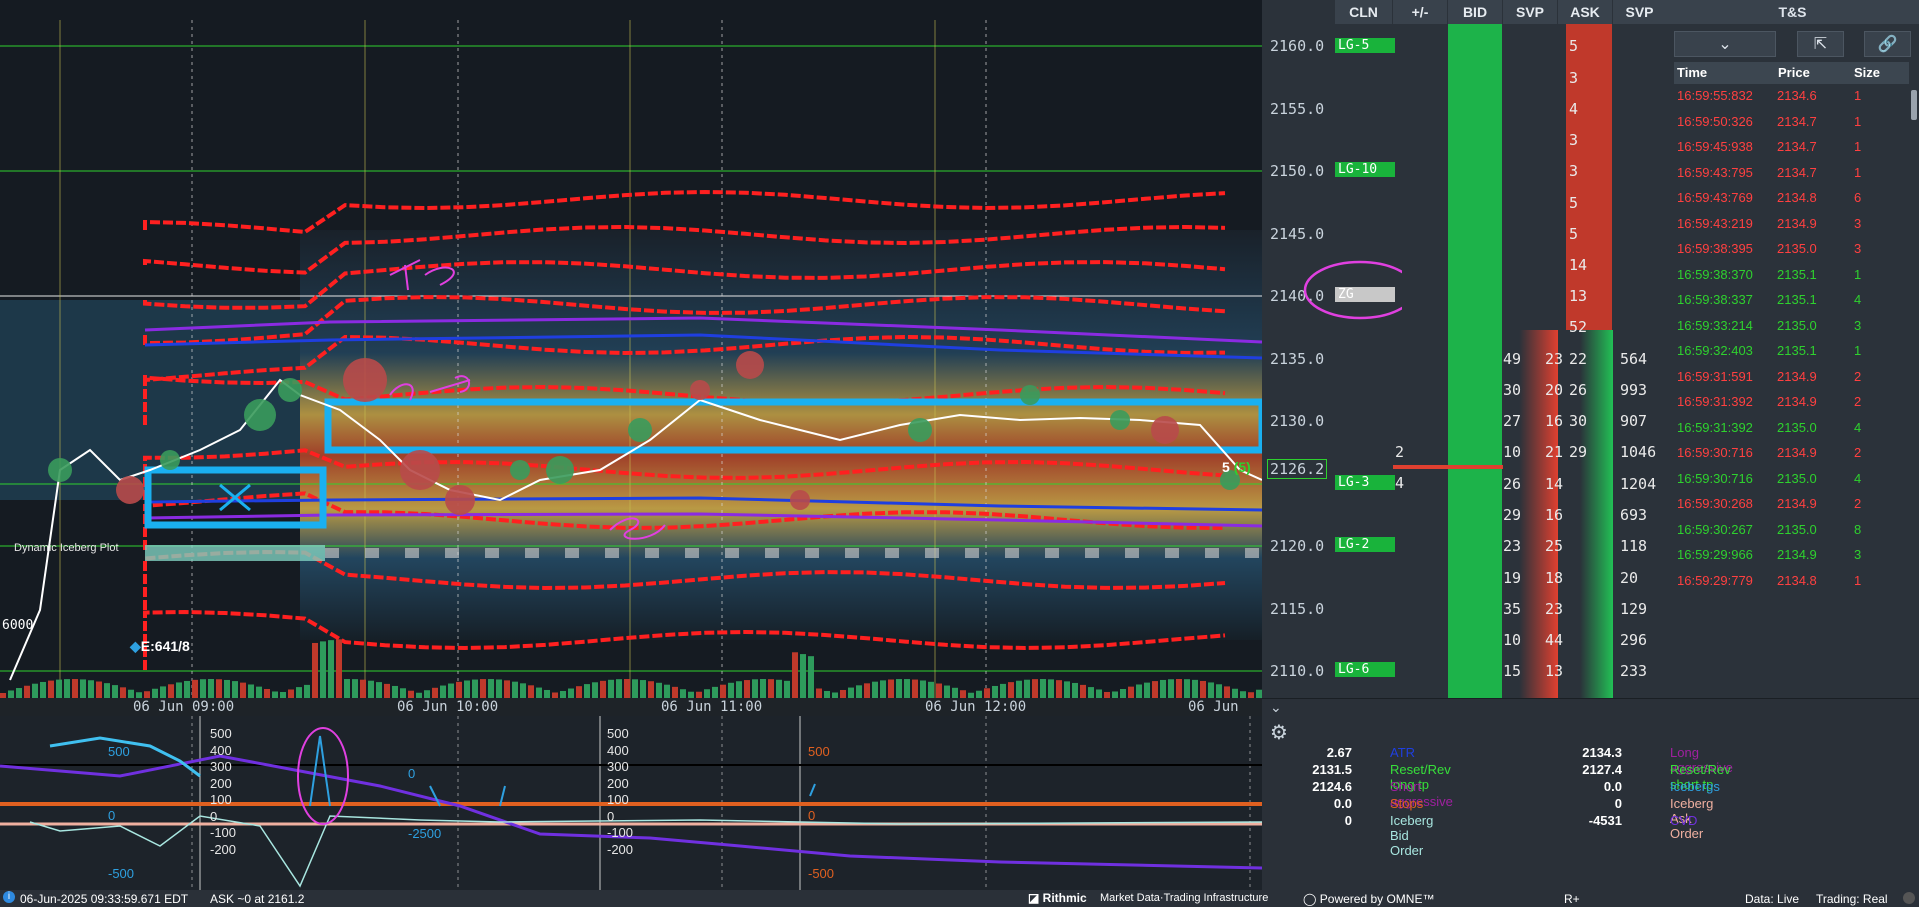 This screenshot has width=1919, height=907. What do you see at coordinates (1820, 44) in the screenshot?
I see `popout-button: ⇱` at bounding box center [1820, 44].